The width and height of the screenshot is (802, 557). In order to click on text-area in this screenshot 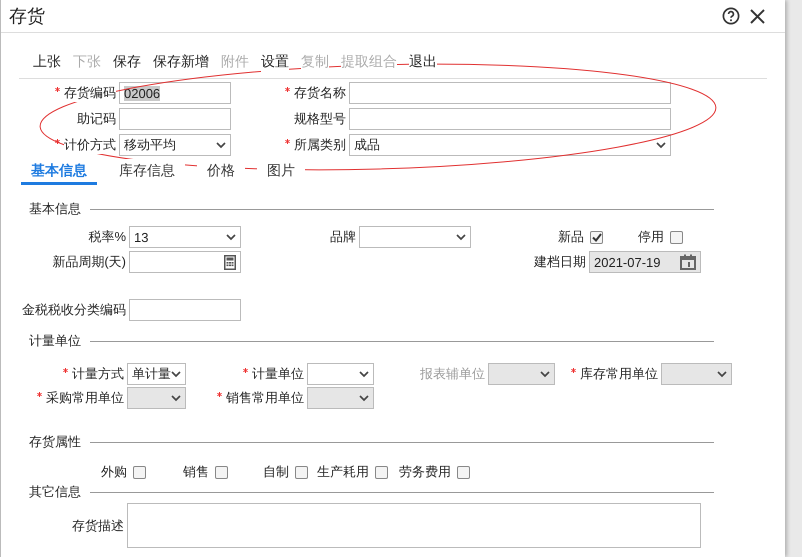, I will do `click(414, 525)`.